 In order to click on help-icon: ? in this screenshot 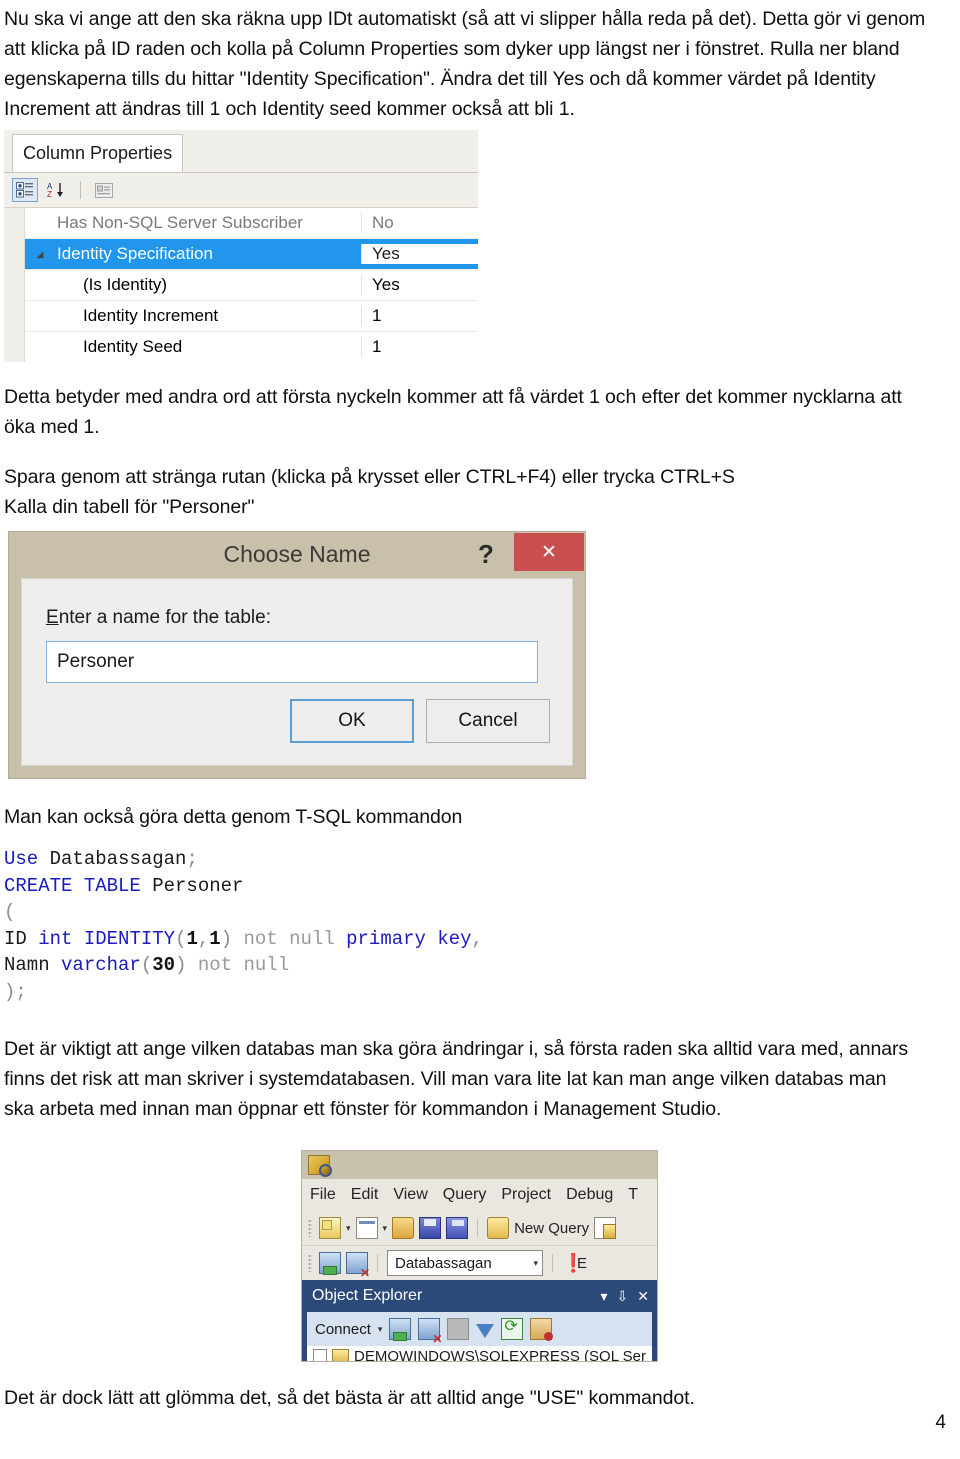, I will do `click(486, 554)`.